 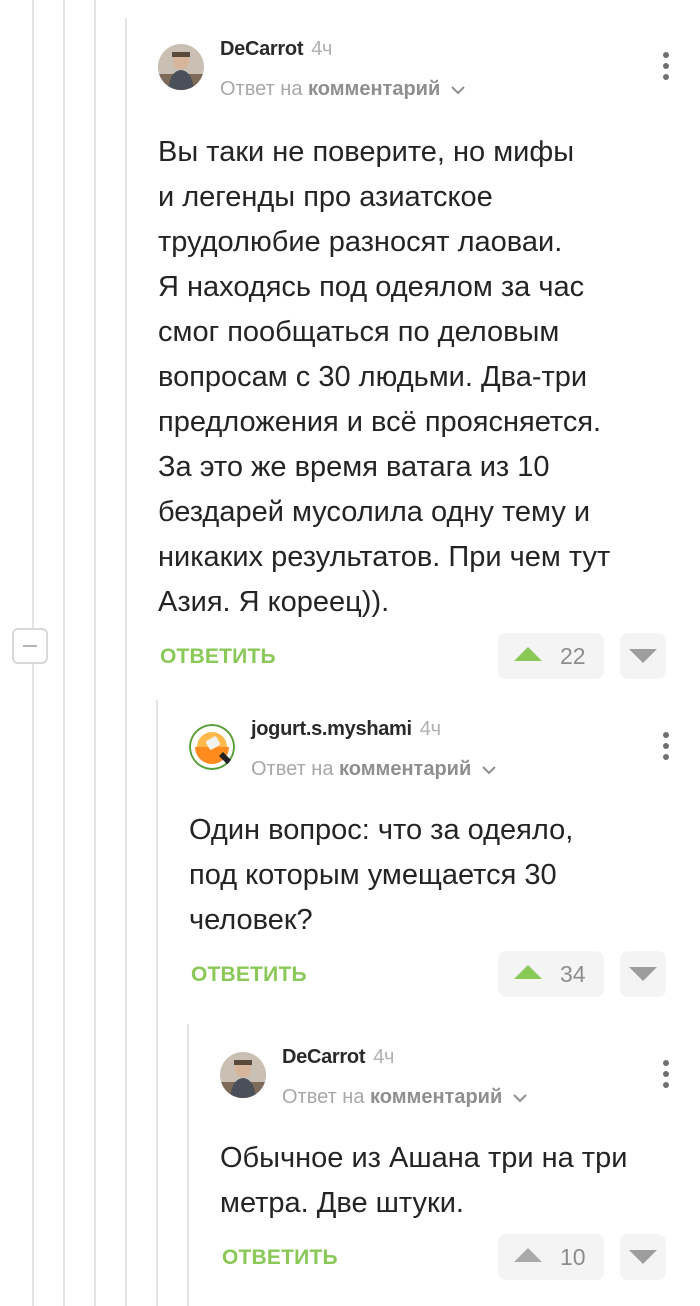 What do you see at coordinates (429, 656) in the screenshot?
I see `comment-actions: ОТВЕТИТЬ 22` at bounding box center [429, 656].